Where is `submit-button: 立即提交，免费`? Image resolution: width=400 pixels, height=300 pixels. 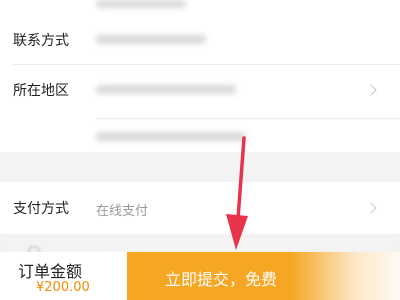 submit-button: 立即提交，免费 is located at coordinates (263, 276).